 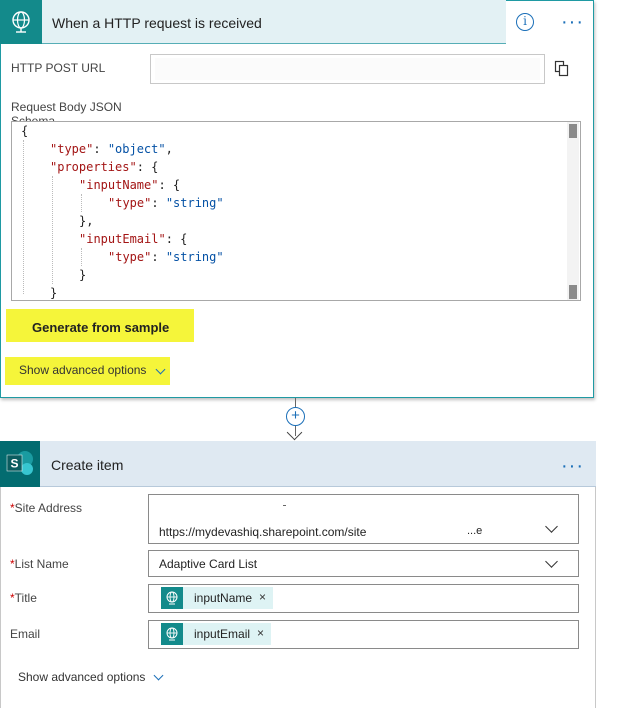 What do you see at coordinates (157, 23) in the screenshot?
I see `trigger-title: When a HTTP request is received` at bounding box center [157, 23].